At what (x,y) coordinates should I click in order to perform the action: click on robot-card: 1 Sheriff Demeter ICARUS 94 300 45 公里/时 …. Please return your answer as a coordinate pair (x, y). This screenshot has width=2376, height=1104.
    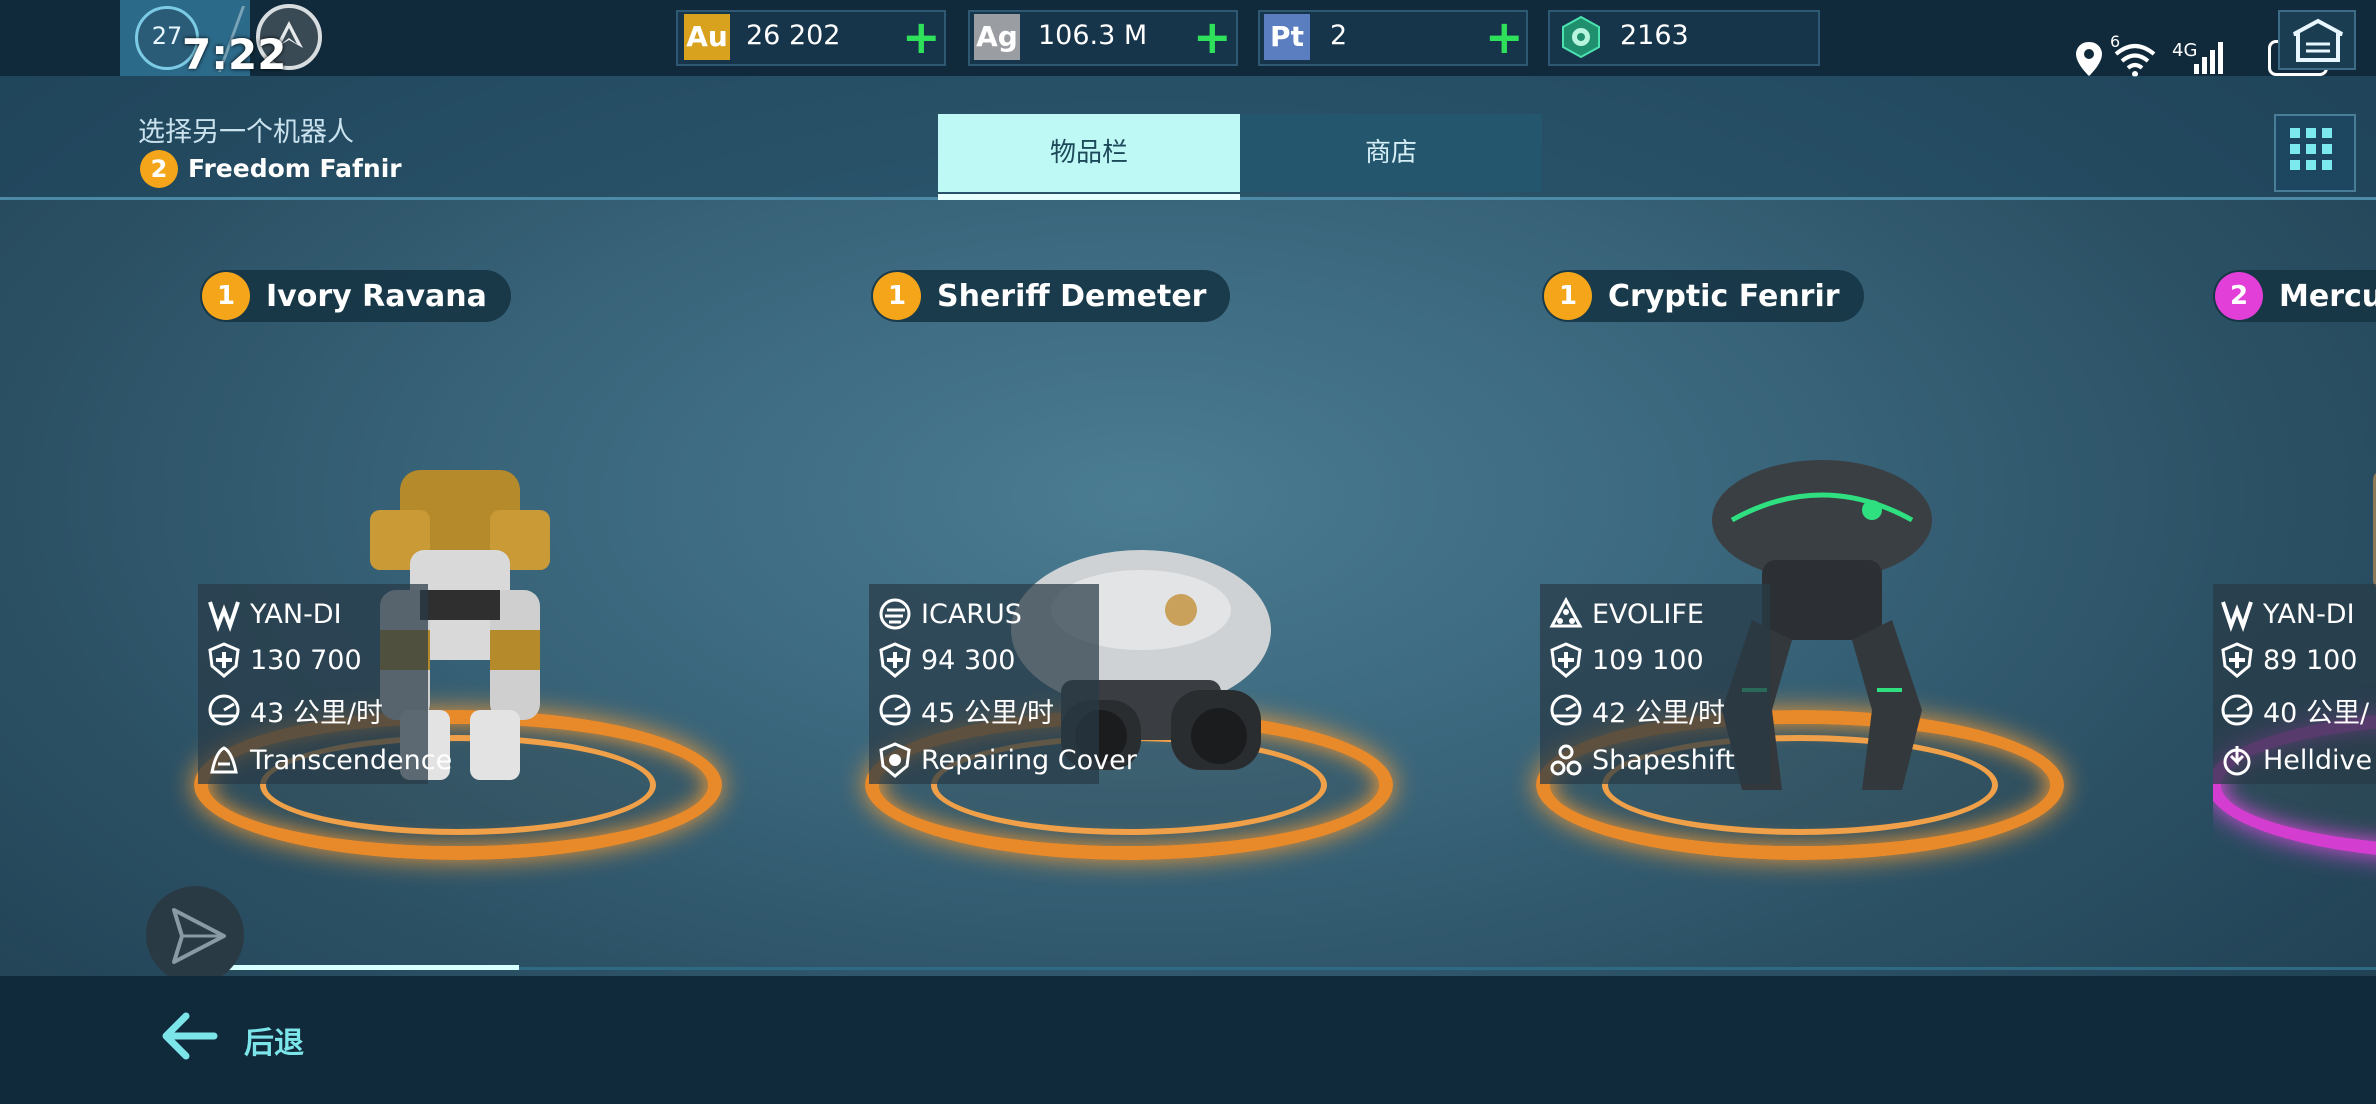
    Looking at the image, I should click on (1129, 590).